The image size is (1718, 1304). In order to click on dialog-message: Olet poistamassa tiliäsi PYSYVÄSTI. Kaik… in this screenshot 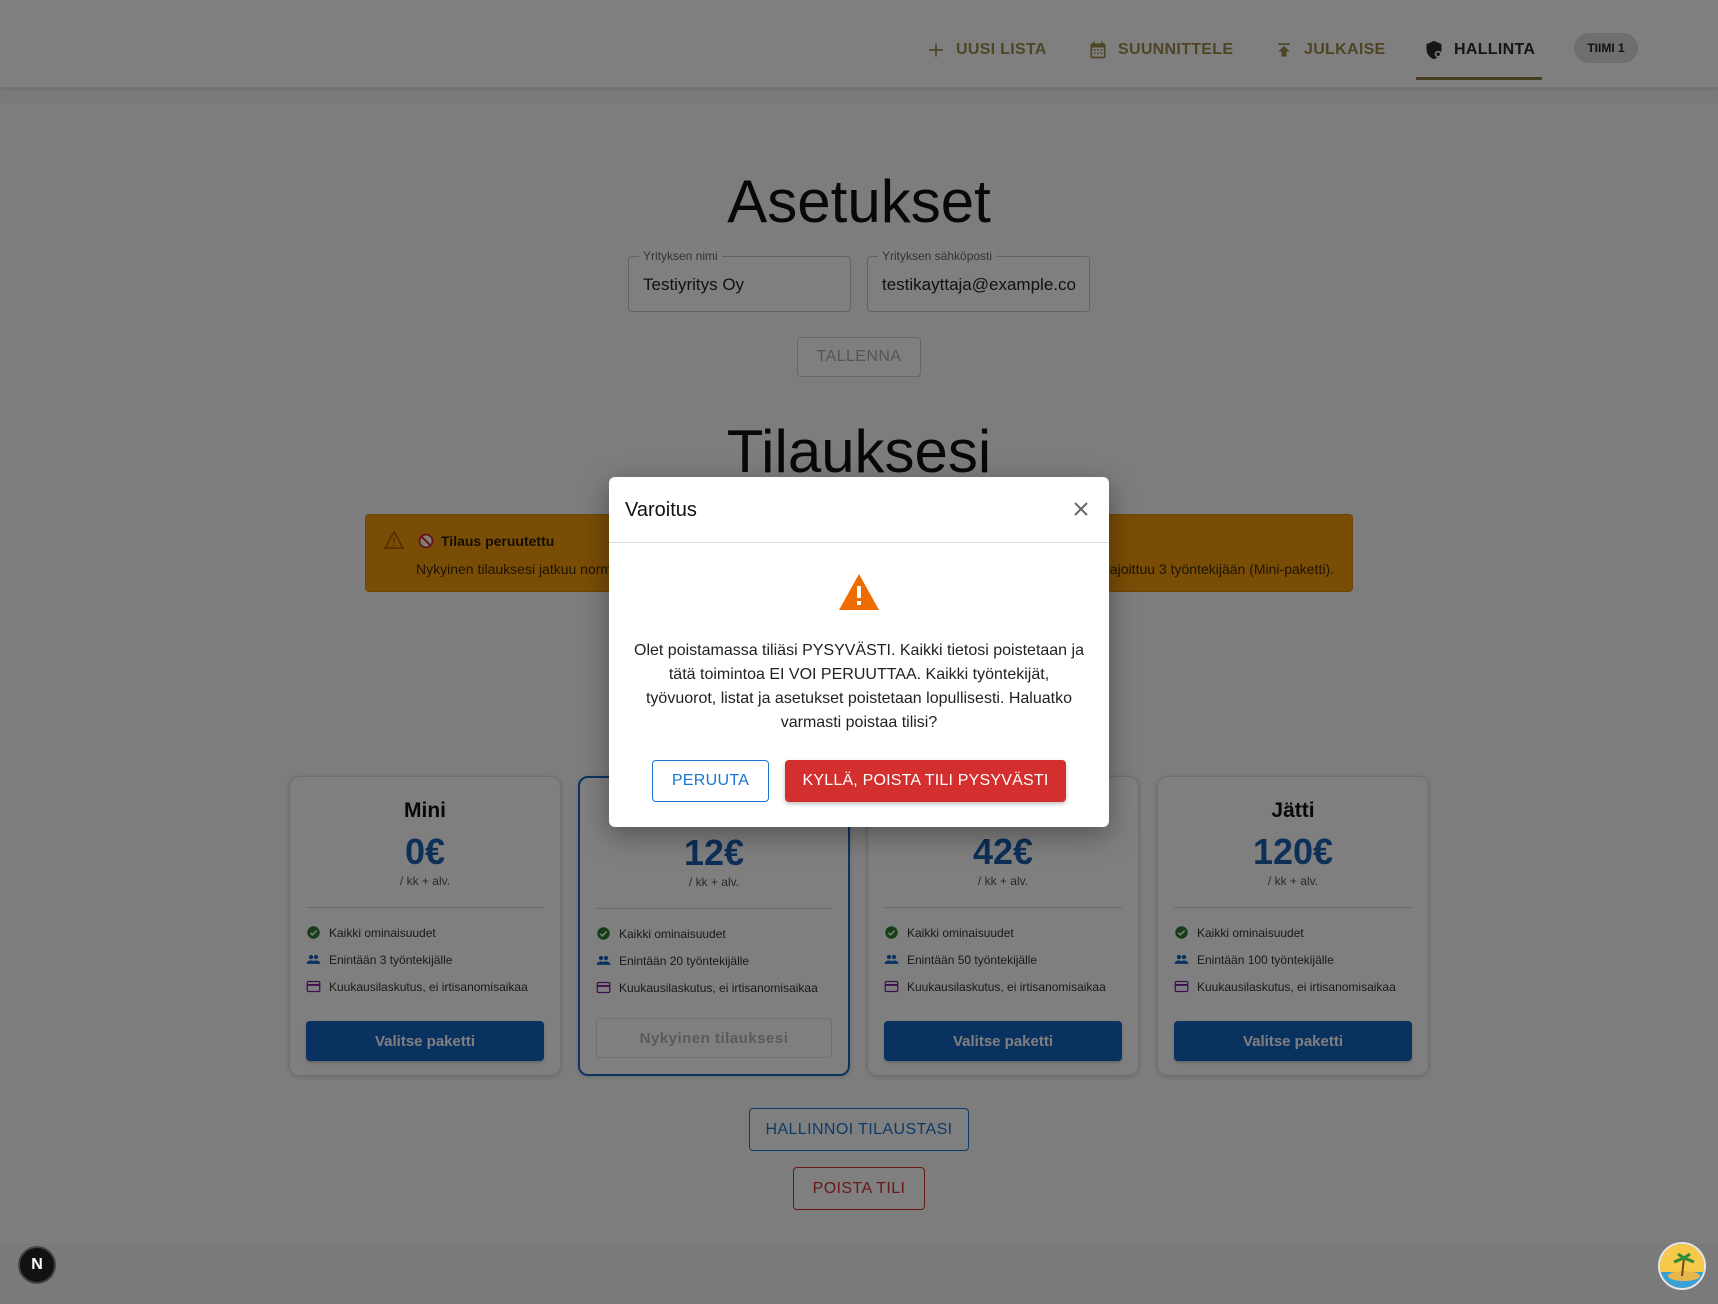, I will do `click(859, 686)`.